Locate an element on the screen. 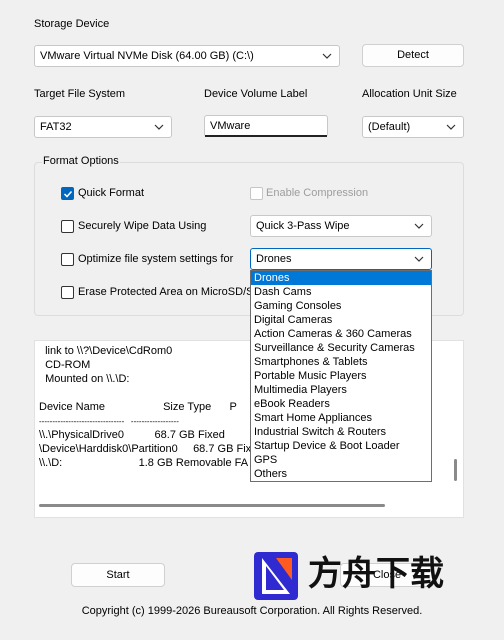  log-line: CD-ROM is located at coordinates (65, 365).